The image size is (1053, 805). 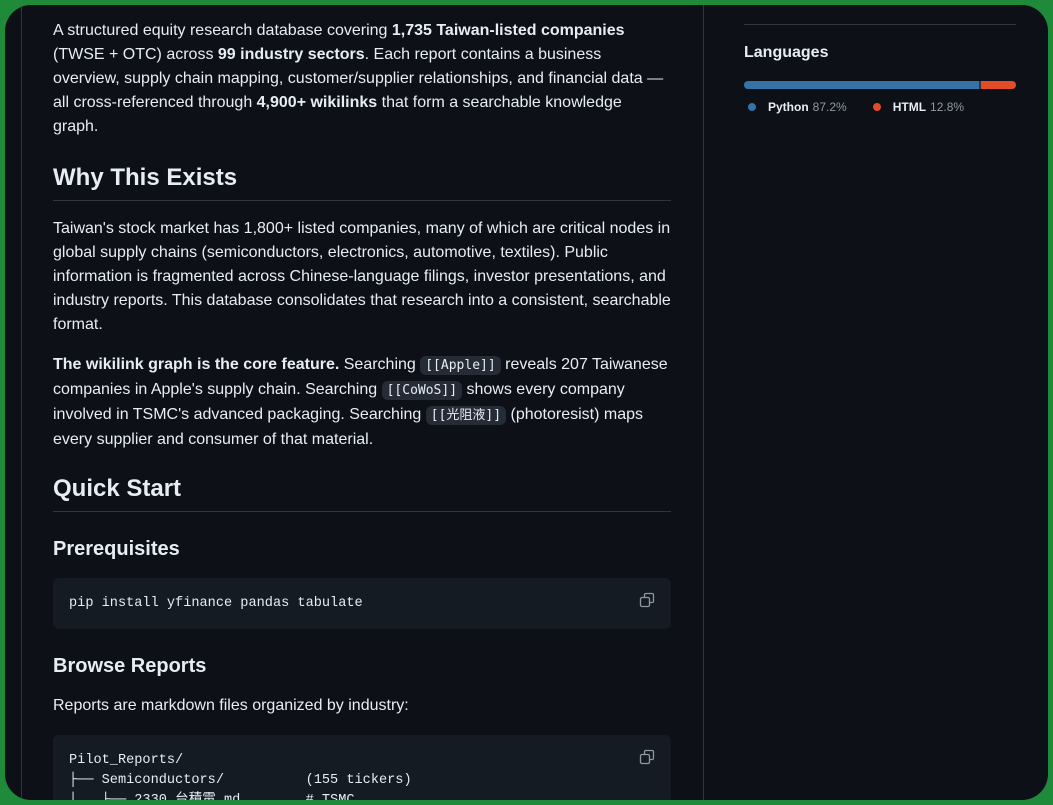 I want to click on language-percent: 87.2%, so click(x=829, y=107).